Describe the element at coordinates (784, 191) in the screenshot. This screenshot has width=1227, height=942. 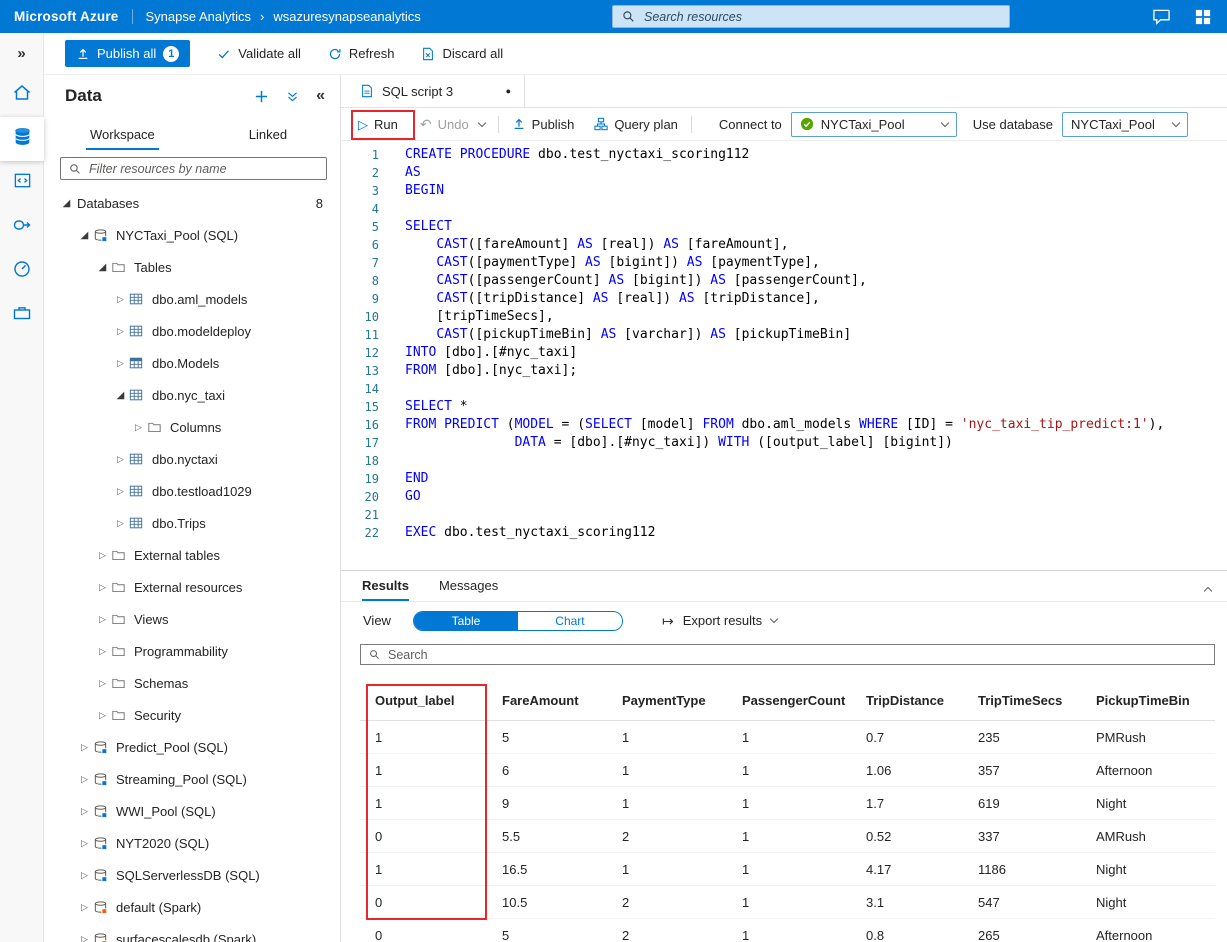
I see `code-line: 3 BEGIN` at that location.